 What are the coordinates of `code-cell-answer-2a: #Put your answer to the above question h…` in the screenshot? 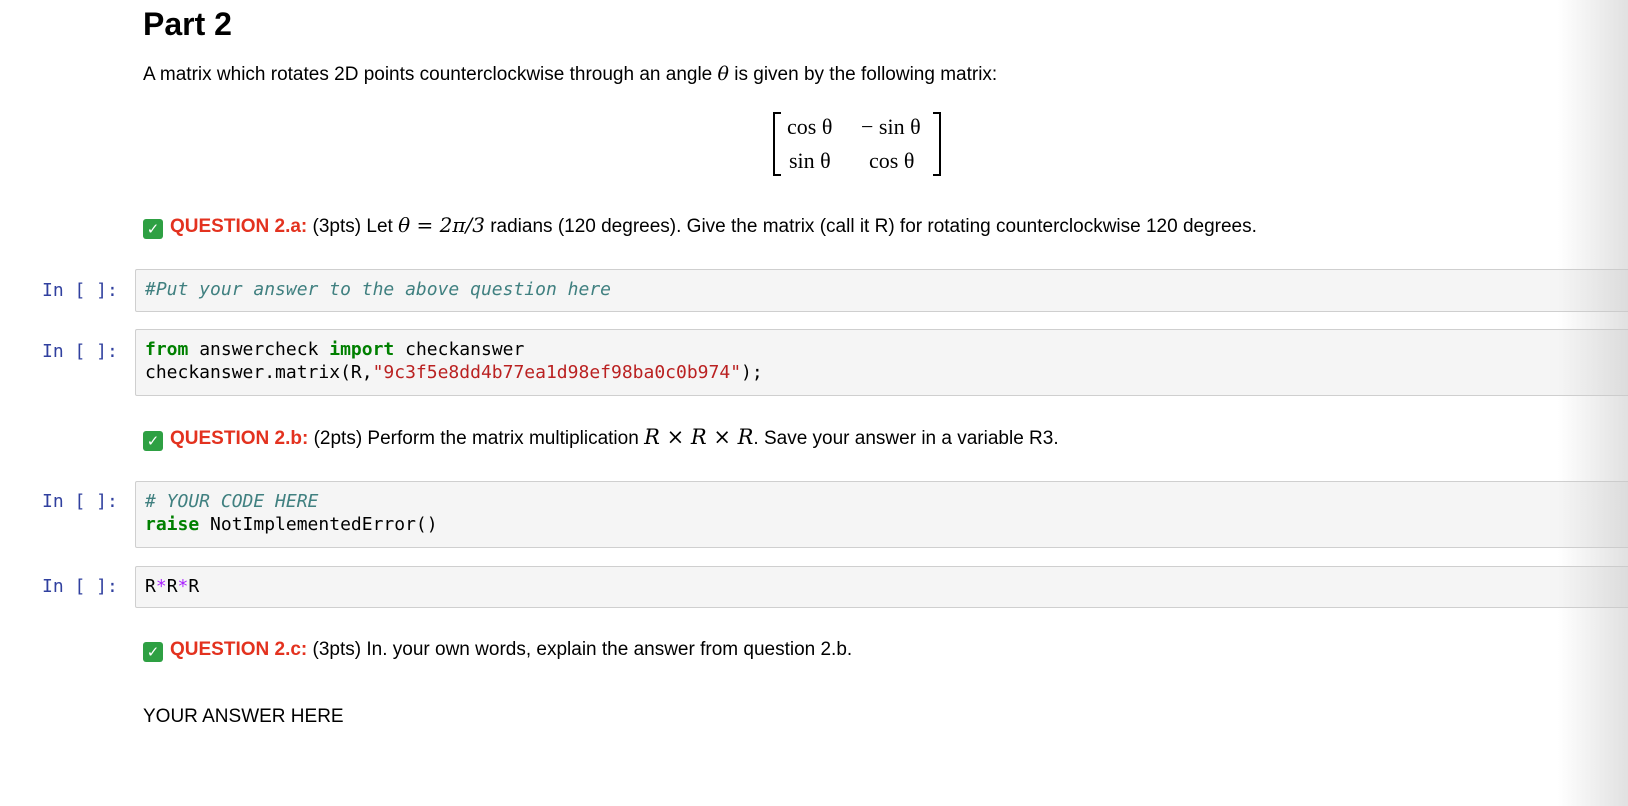 It's located at (881, 290).